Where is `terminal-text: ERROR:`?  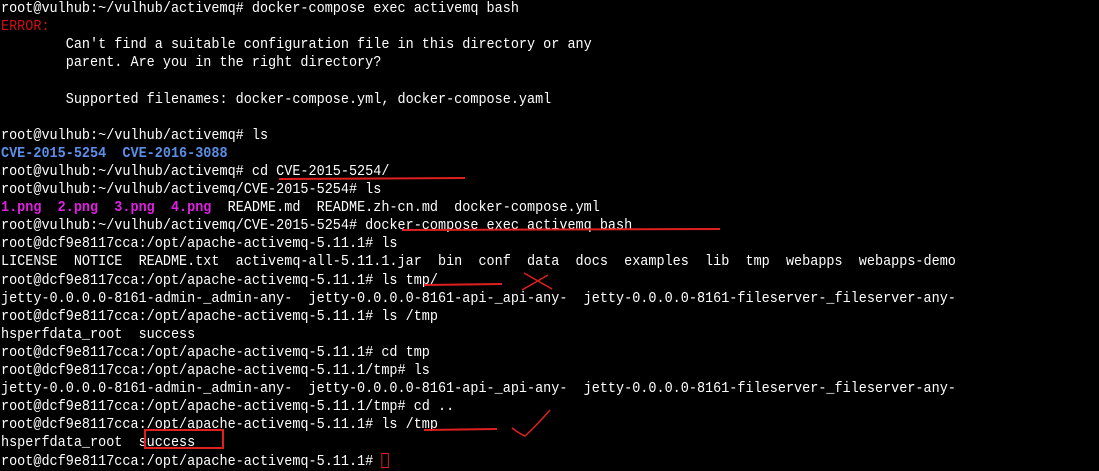
terminal-text: ERROR: is located at coordinates (25, 27).